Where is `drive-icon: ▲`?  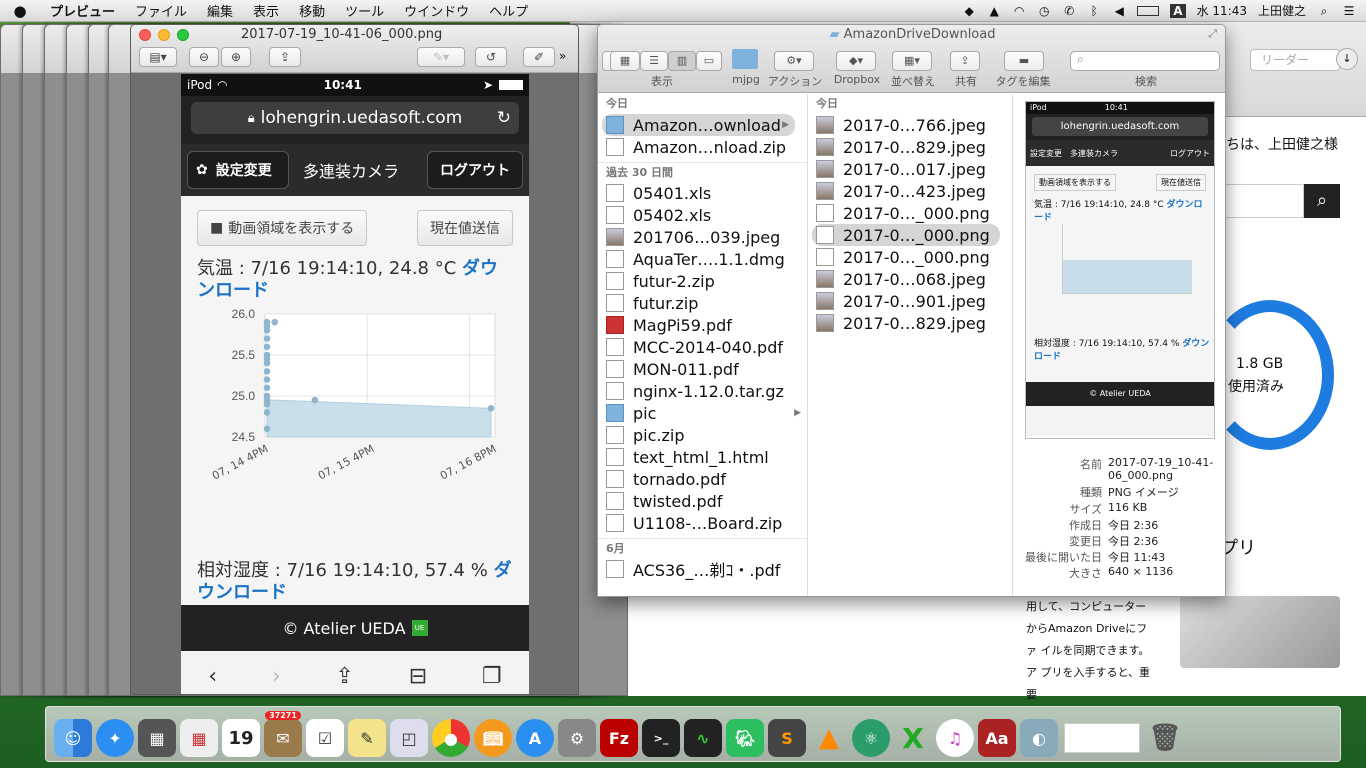
drive-icon: ▲ is located at coordinates (994, 11).